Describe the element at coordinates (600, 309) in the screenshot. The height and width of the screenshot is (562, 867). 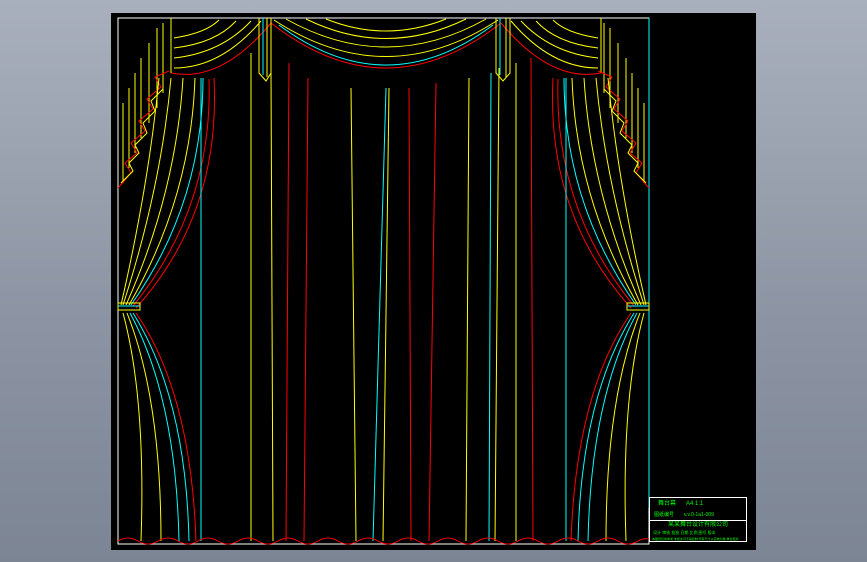
I see `right-curtain-panel` at that location.